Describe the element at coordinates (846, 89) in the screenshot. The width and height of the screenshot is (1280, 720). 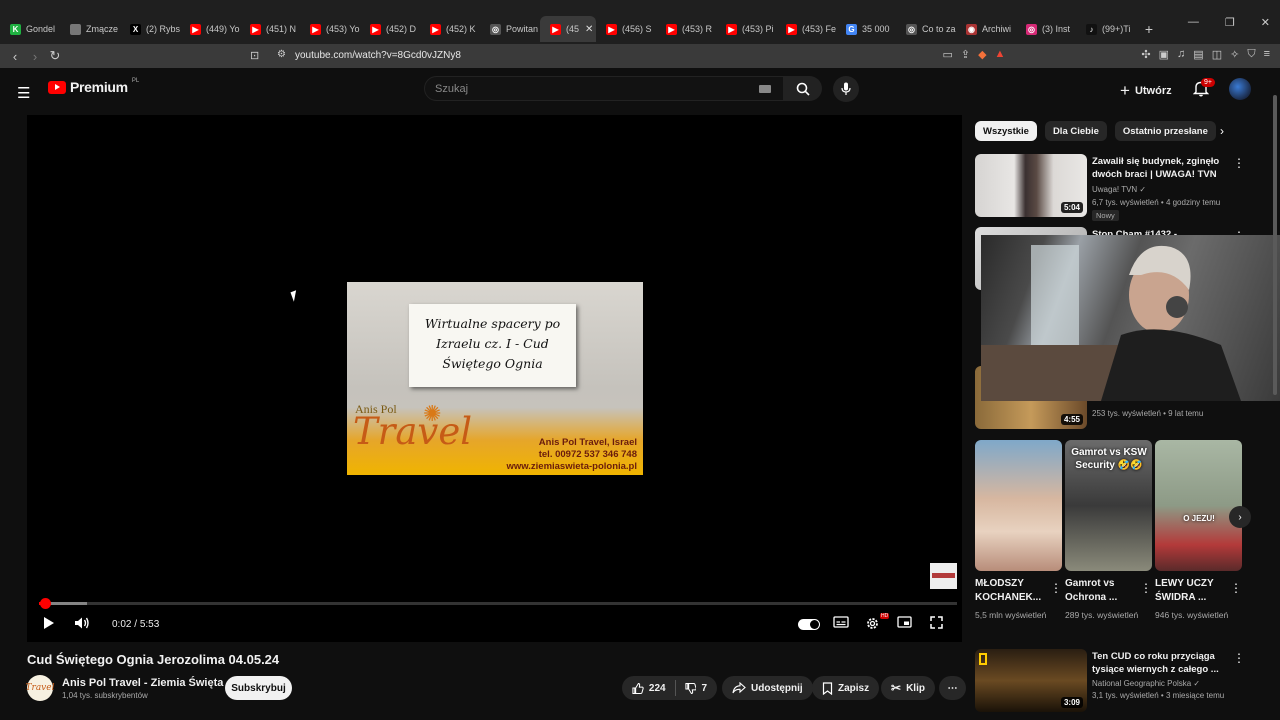
I see `voice-search-button` at that location.